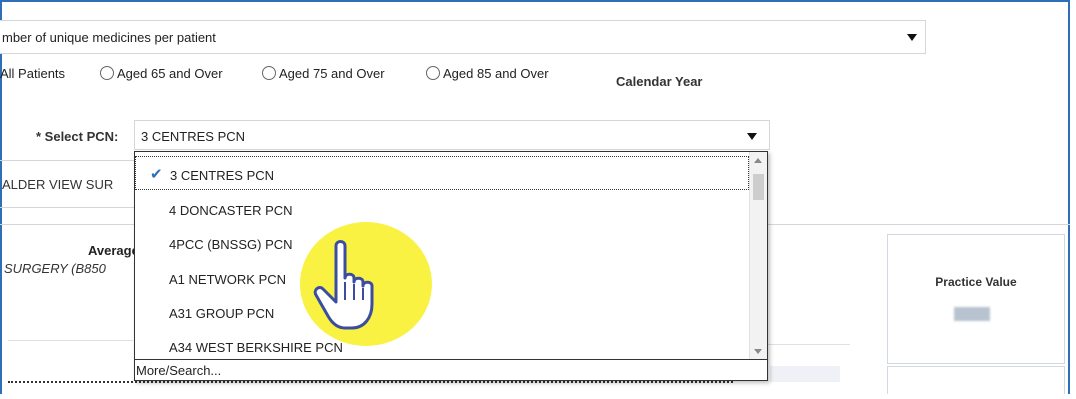 The height and width of the screenshot is (399, 1076). I want to click on radio-aged-85: Aged 85 and Over, so click(487, 73).